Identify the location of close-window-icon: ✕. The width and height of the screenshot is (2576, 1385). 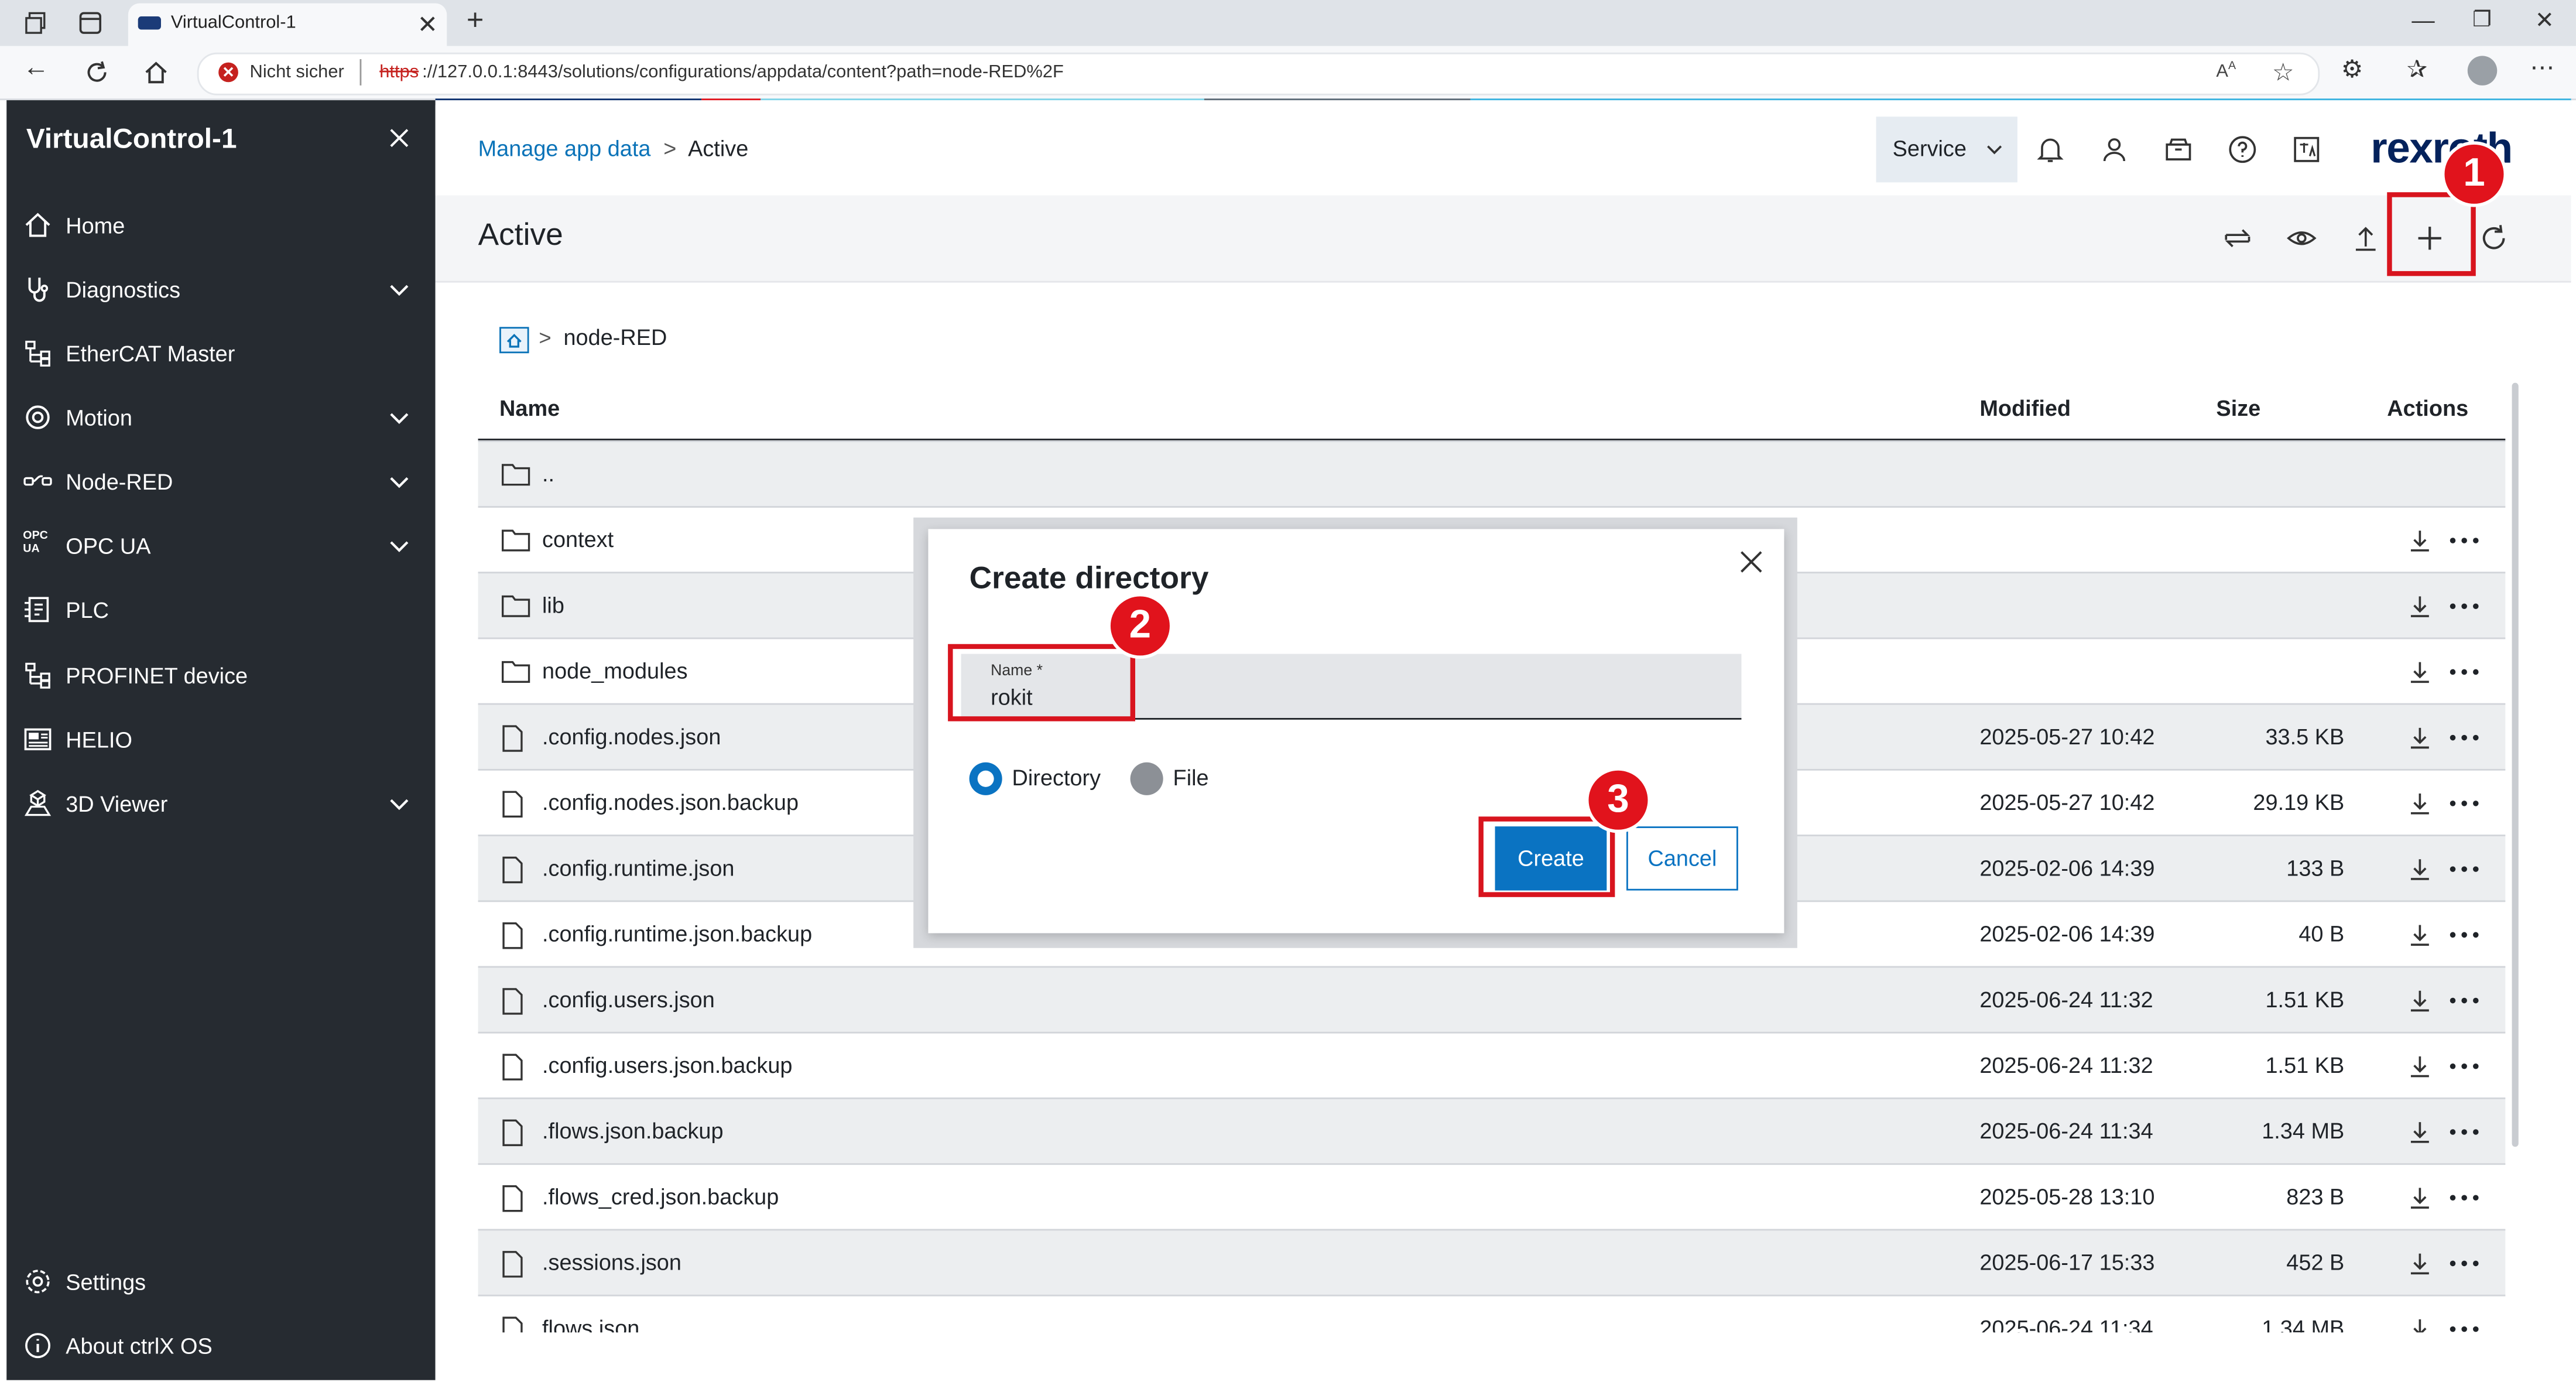
(2544, 20).